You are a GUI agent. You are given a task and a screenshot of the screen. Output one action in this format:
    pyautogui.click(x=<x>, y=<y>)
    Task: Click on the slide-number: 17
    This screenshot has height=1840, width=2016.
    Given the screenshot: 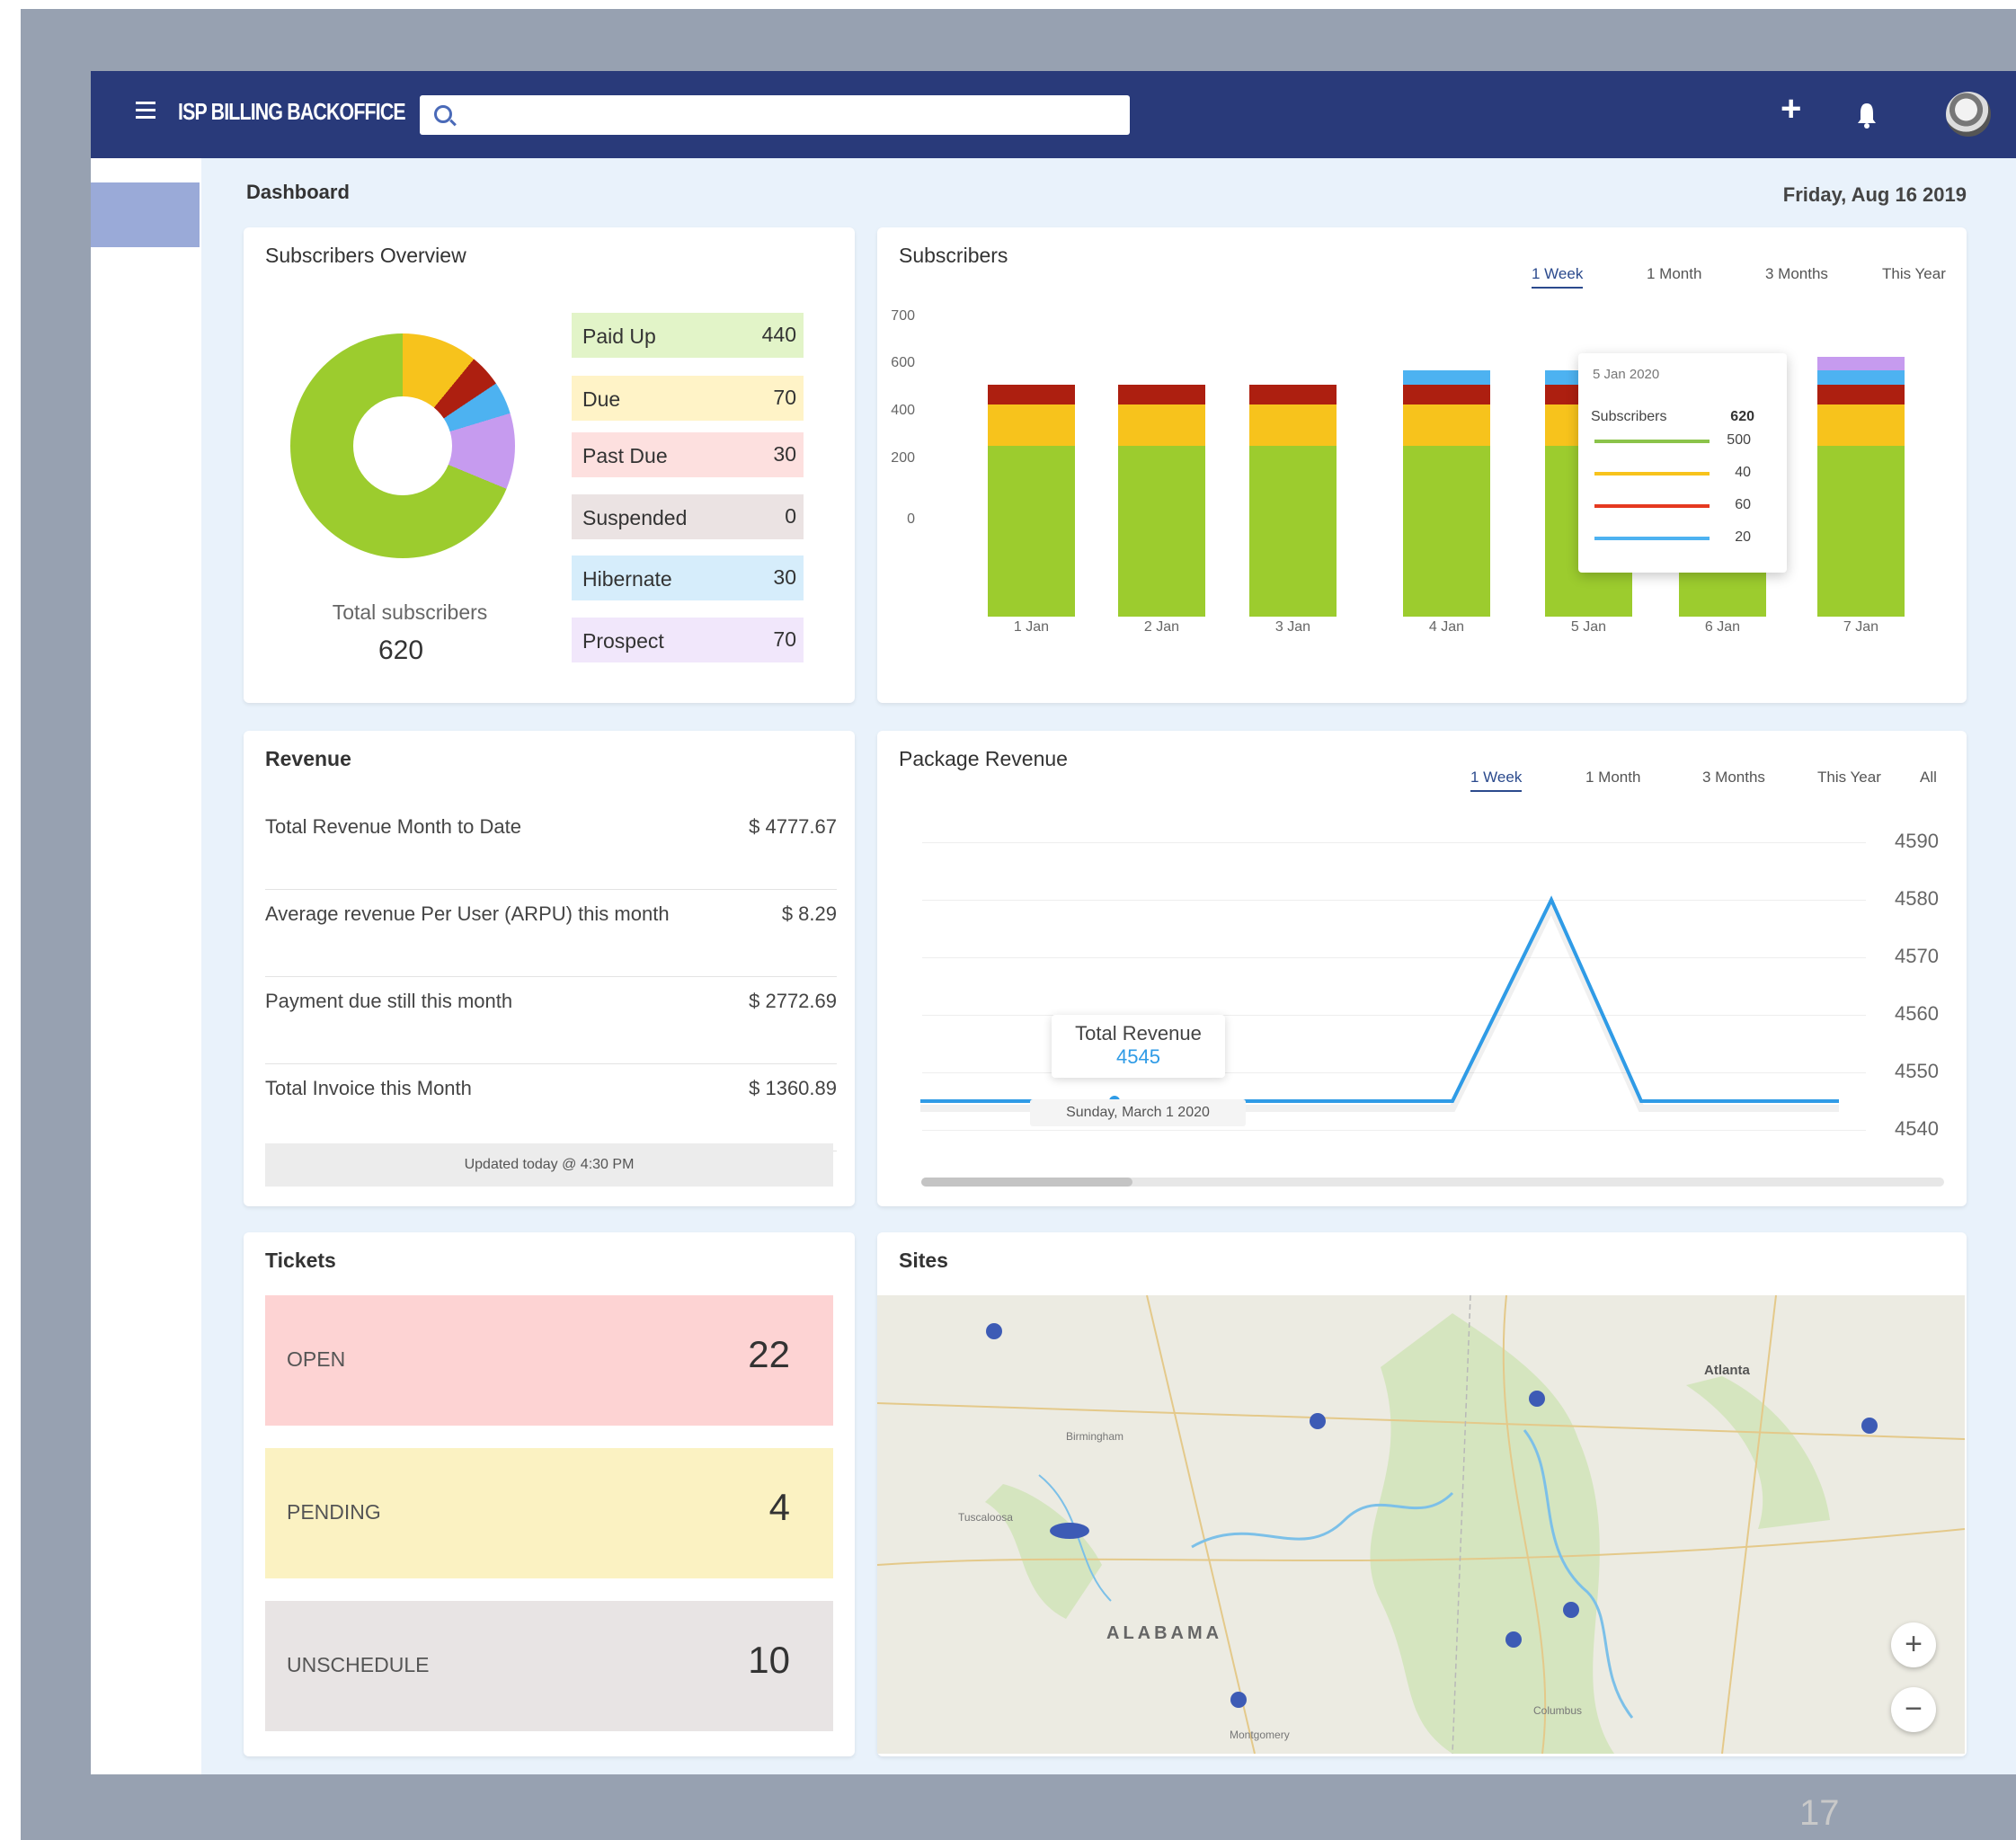 What is the action you would take?
    pyautogui.click(x=1819, y=1813)
    